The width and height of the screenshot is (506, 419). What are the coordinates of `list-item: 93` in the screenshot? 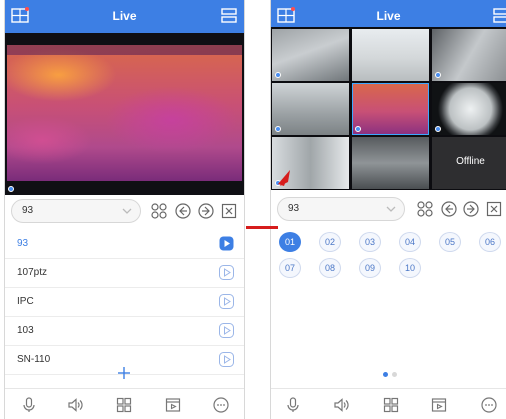 It's located at (124, 244).